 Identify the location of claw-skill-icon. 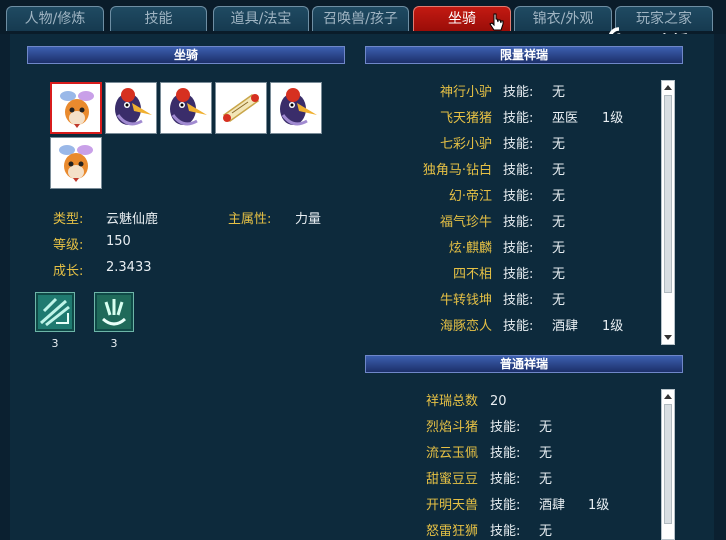
(114, 312).